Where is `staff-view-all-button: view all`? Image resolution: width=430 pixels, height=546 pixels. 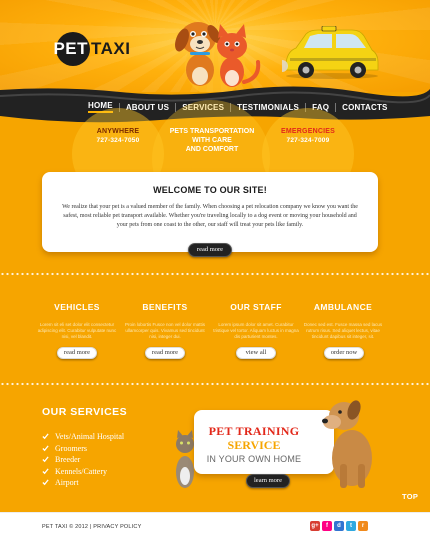
staff-view-all-button: view all is located at coordinates (256, 353).